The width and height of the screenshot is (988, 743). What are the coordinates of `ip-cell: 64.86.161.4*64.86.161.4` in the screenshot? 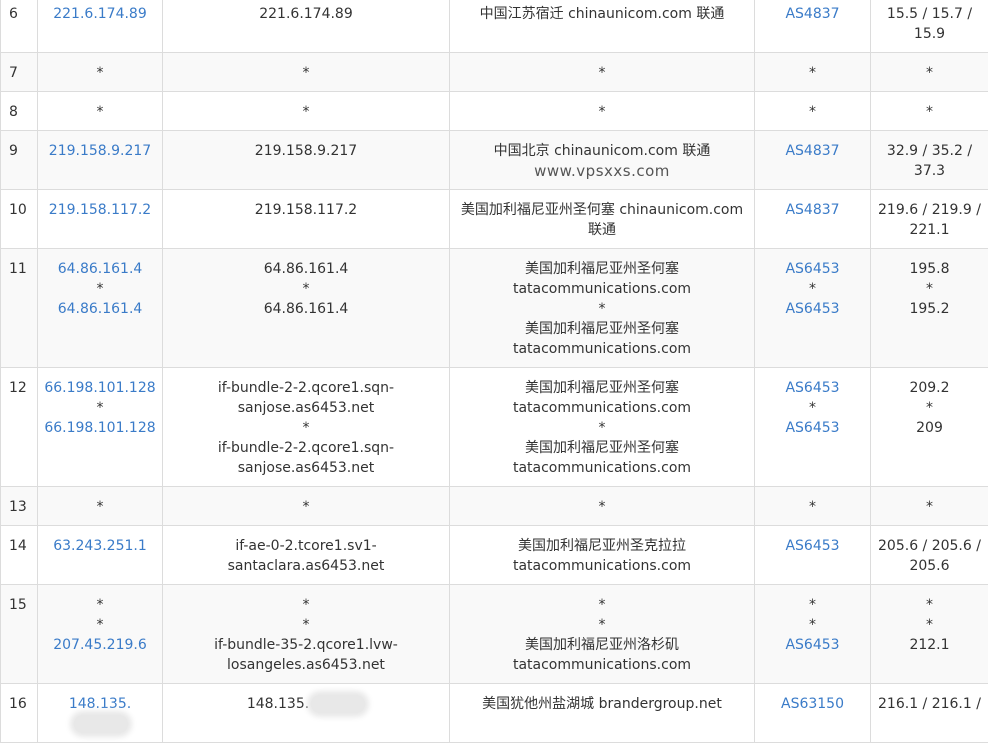 It's located at (100, 308).